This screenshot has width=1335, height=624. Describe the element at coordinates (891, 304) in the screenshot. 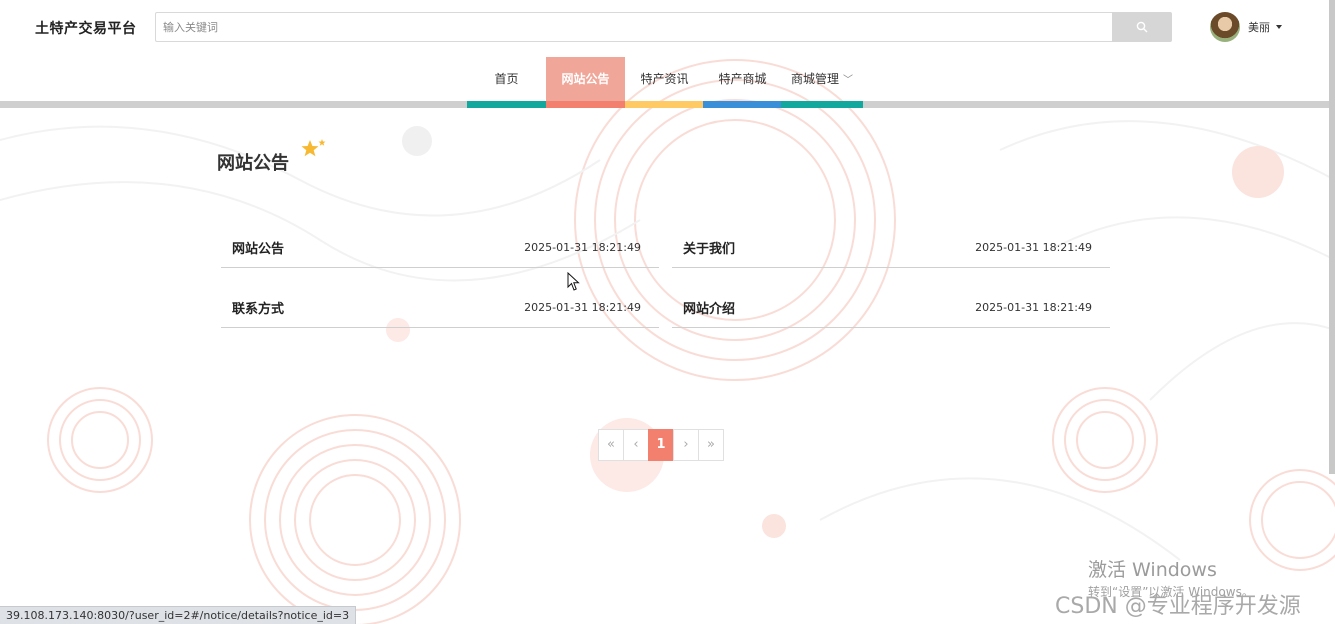

I see `notice-item: 网站介绍 2025-01-31 18:21:49` at that location.